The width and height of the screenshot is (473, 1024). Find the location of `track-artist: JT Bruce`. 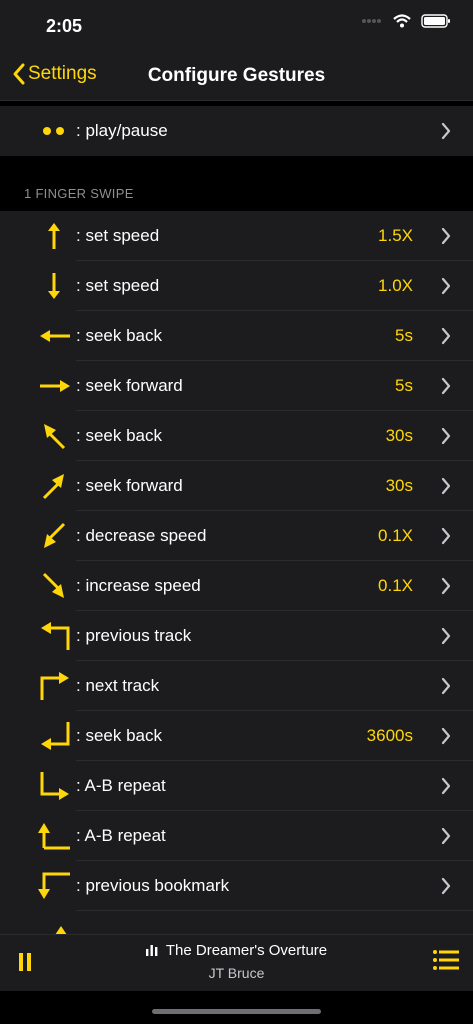

track-artist: JT Bruce is located at coordinates (236, 973).